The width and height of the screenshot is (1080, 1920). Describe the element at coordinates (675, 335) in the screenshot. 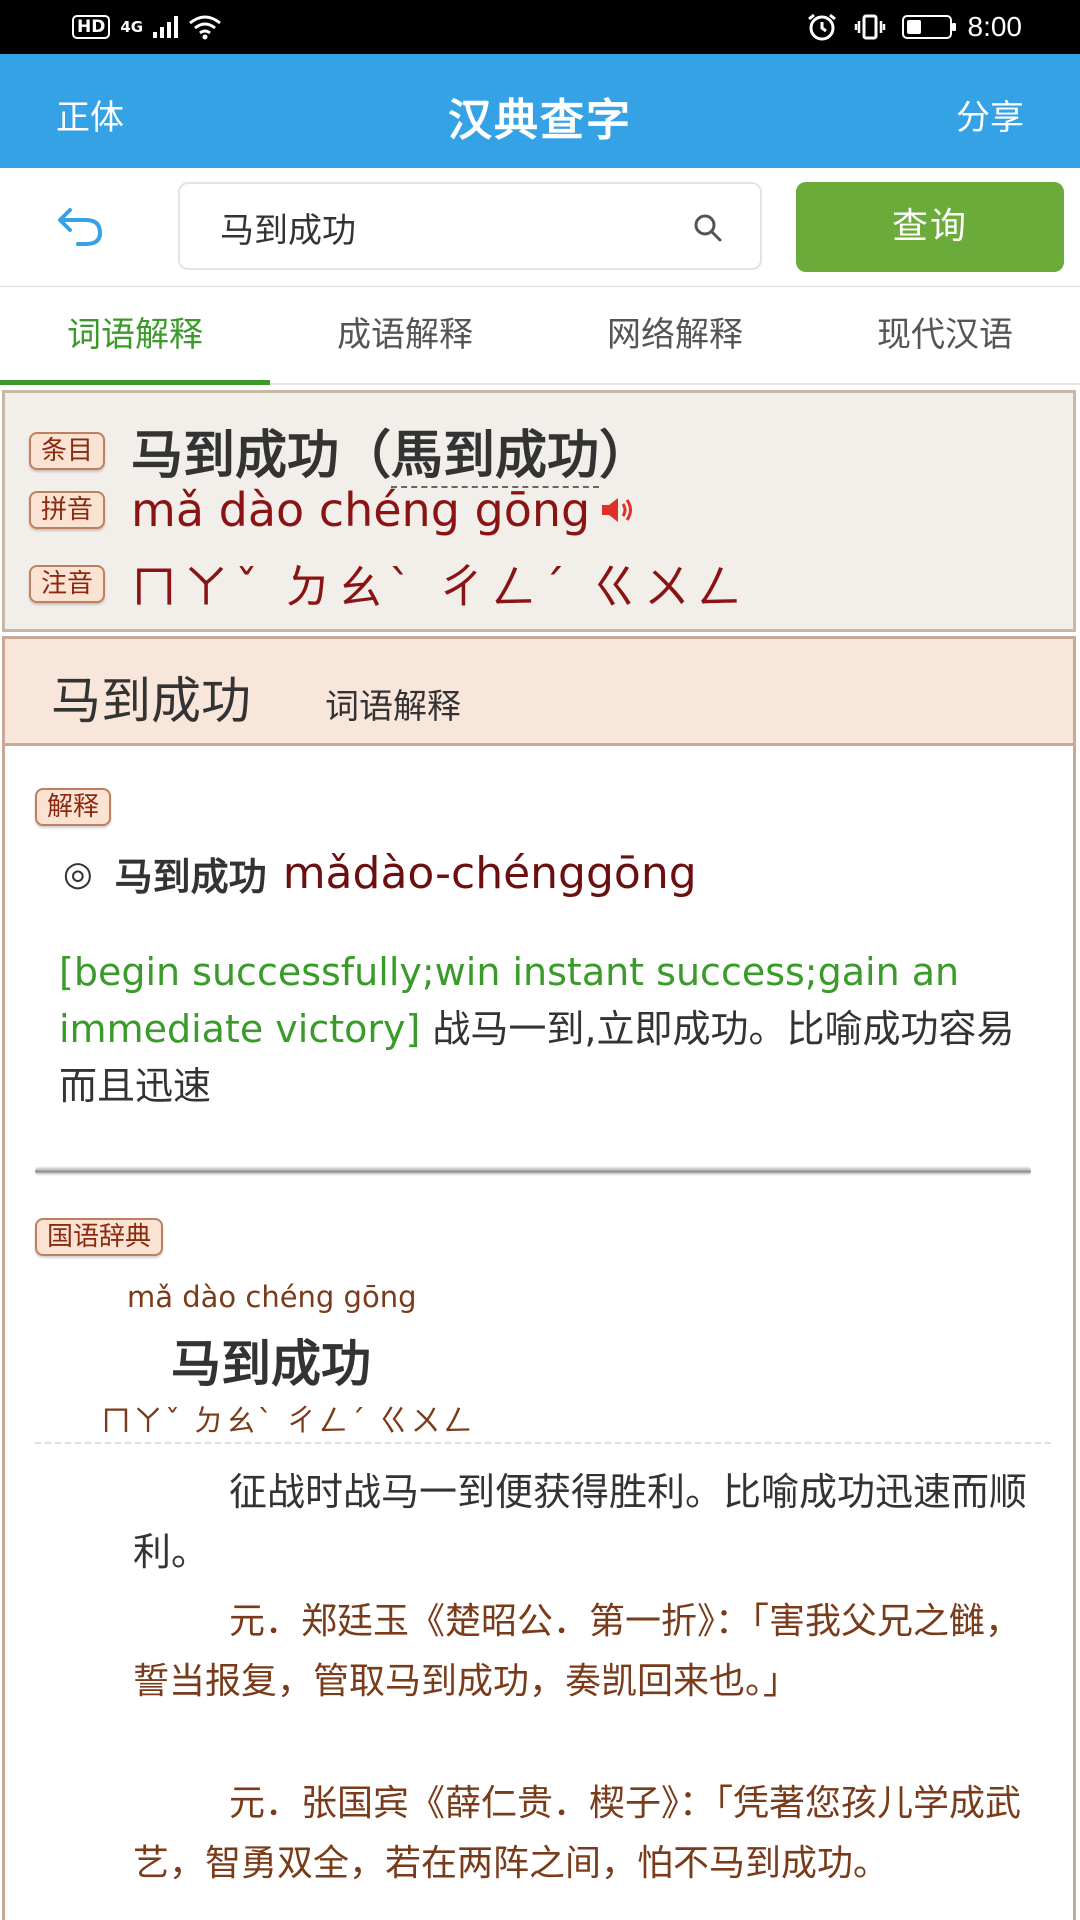

I see `tab-web-explanation: 网络解释` at that location.